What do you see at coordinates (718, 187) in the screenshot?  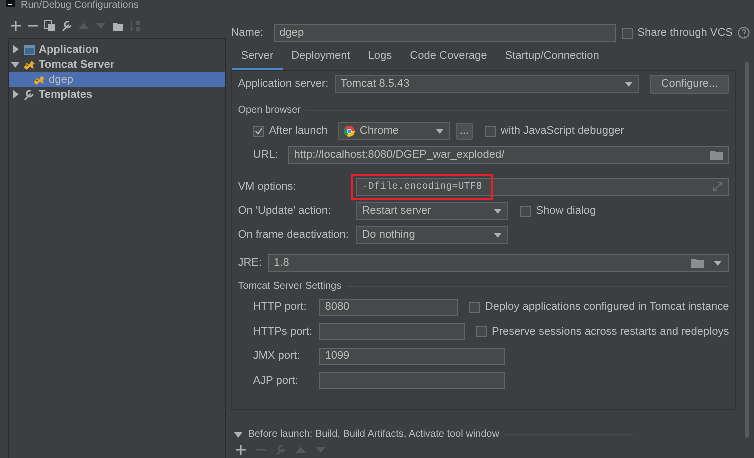 I see `expand-icon` at bounding box center [718, 187].